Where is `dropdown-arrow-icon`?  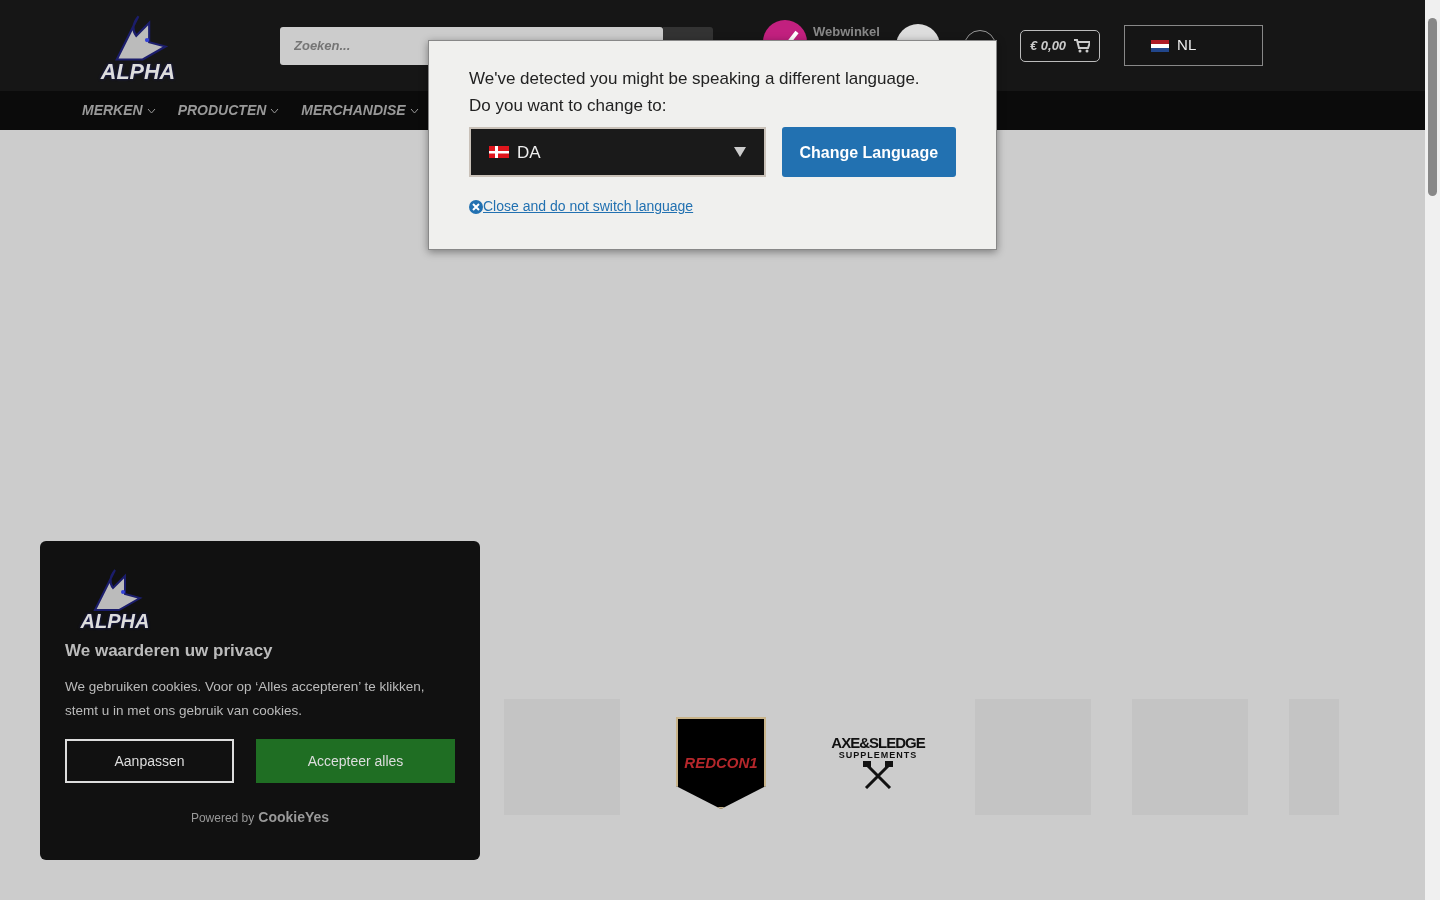
dropdown-arrow-icon is located at coordinates (739, 152).